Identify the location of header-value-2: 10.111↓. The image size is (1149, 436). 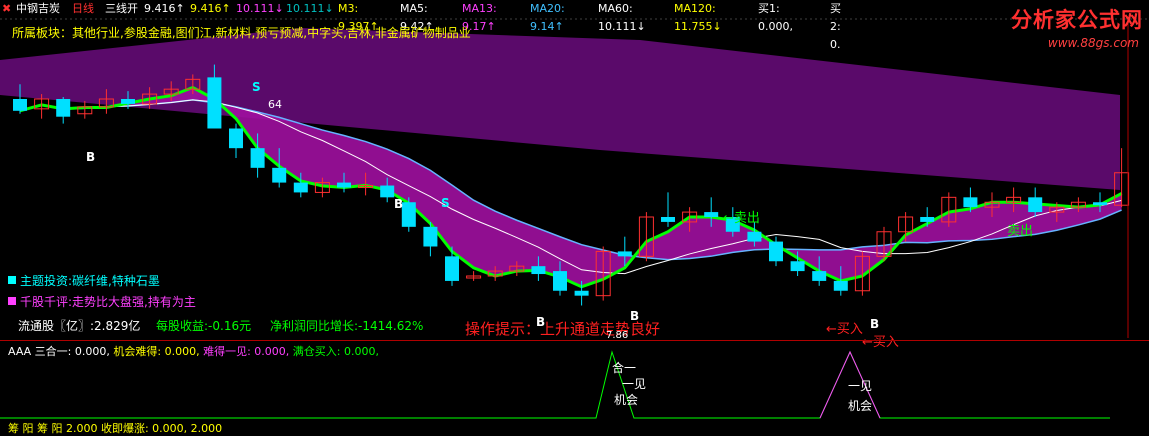
(260, 8).